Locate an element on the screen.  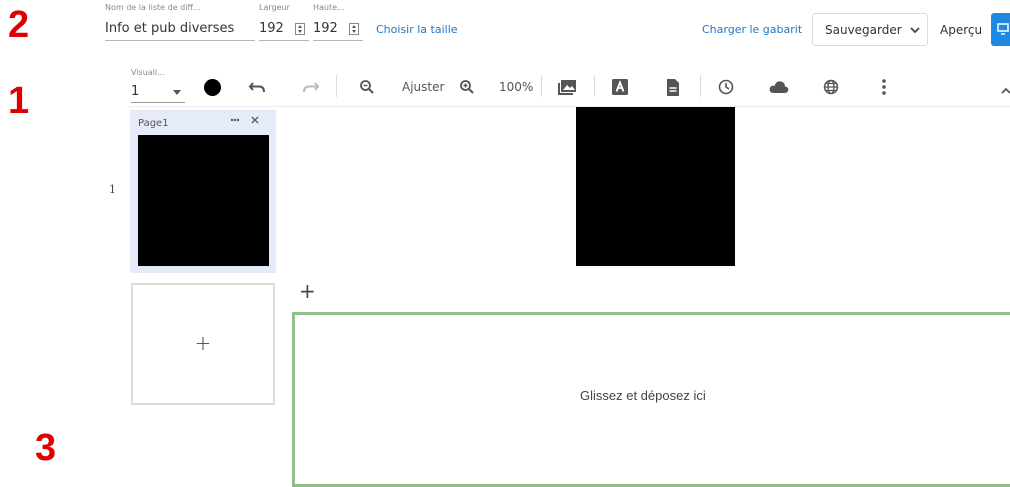
add-page-card: + is located at coordinates (203, 344).